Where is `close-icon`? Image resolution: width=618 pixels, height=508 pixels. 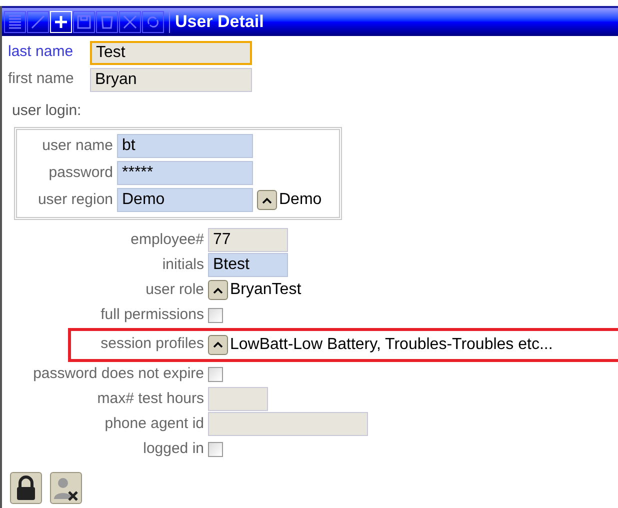 close-icon is located at coordinates (130, 22).